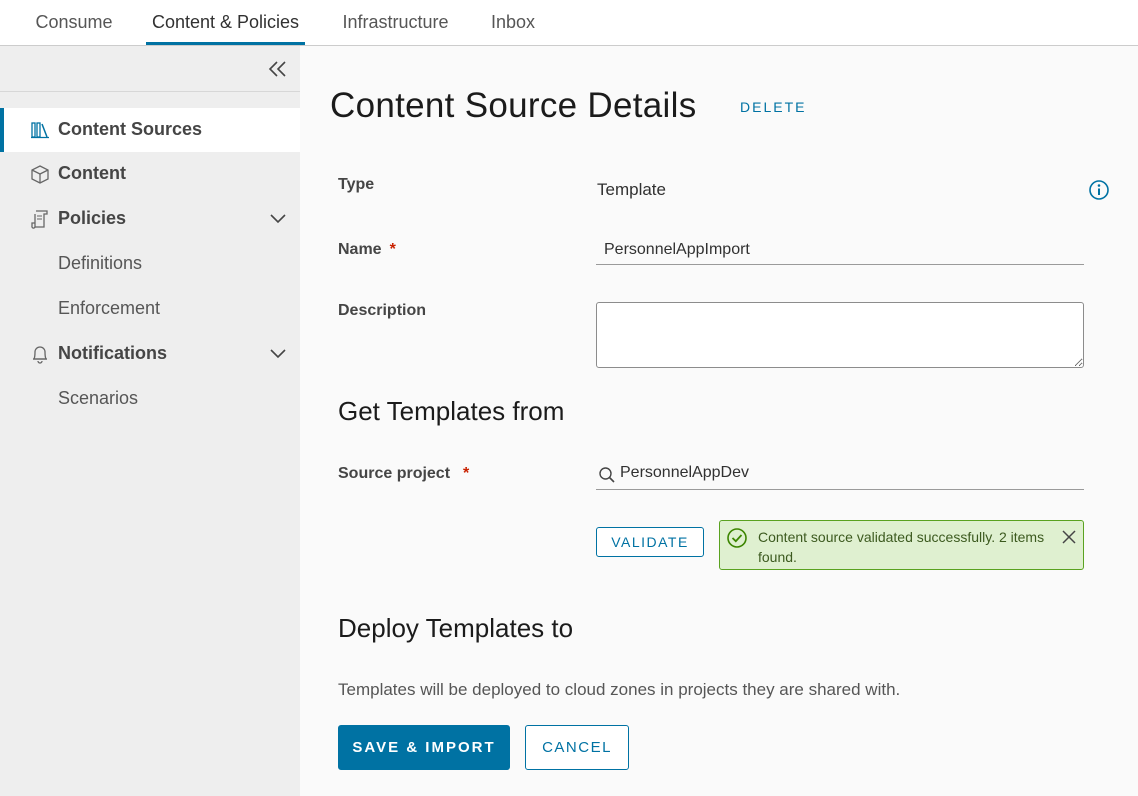  What do you see at coordinates (150, 264) in the screenshot?
I see `sidebar-item-definitions: Definitions` at bounding box center [150, 264].